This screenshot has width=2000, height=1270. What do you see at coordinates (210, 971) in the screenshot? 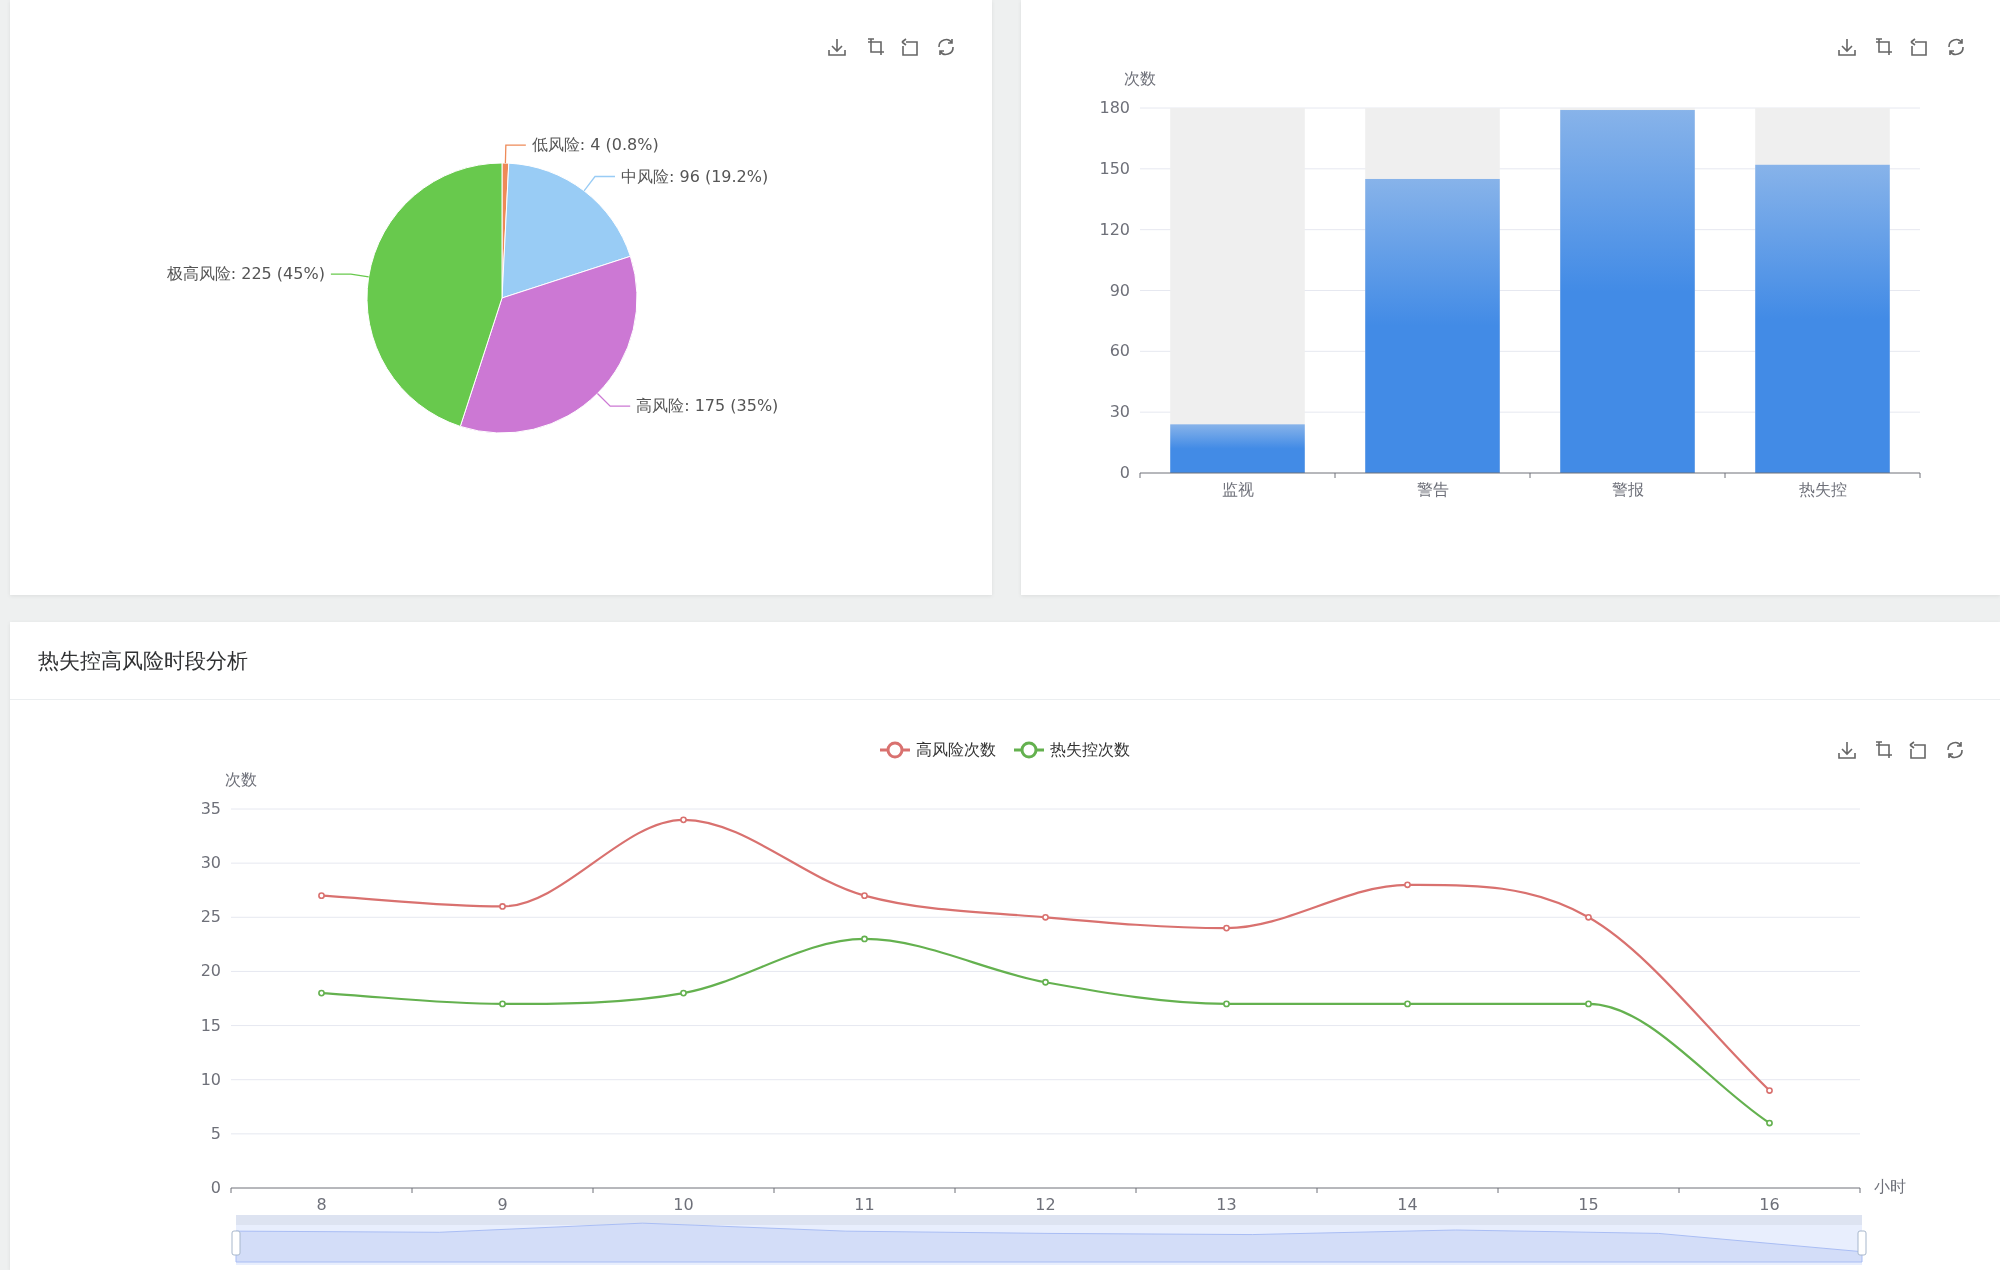
I see `axis-label: 20` at bounding box center [210, 971].